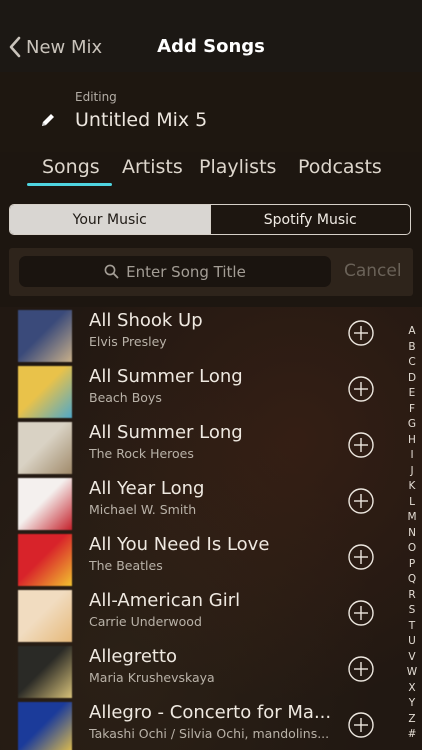  I want to click on index-letter: V, so click(412, 658).